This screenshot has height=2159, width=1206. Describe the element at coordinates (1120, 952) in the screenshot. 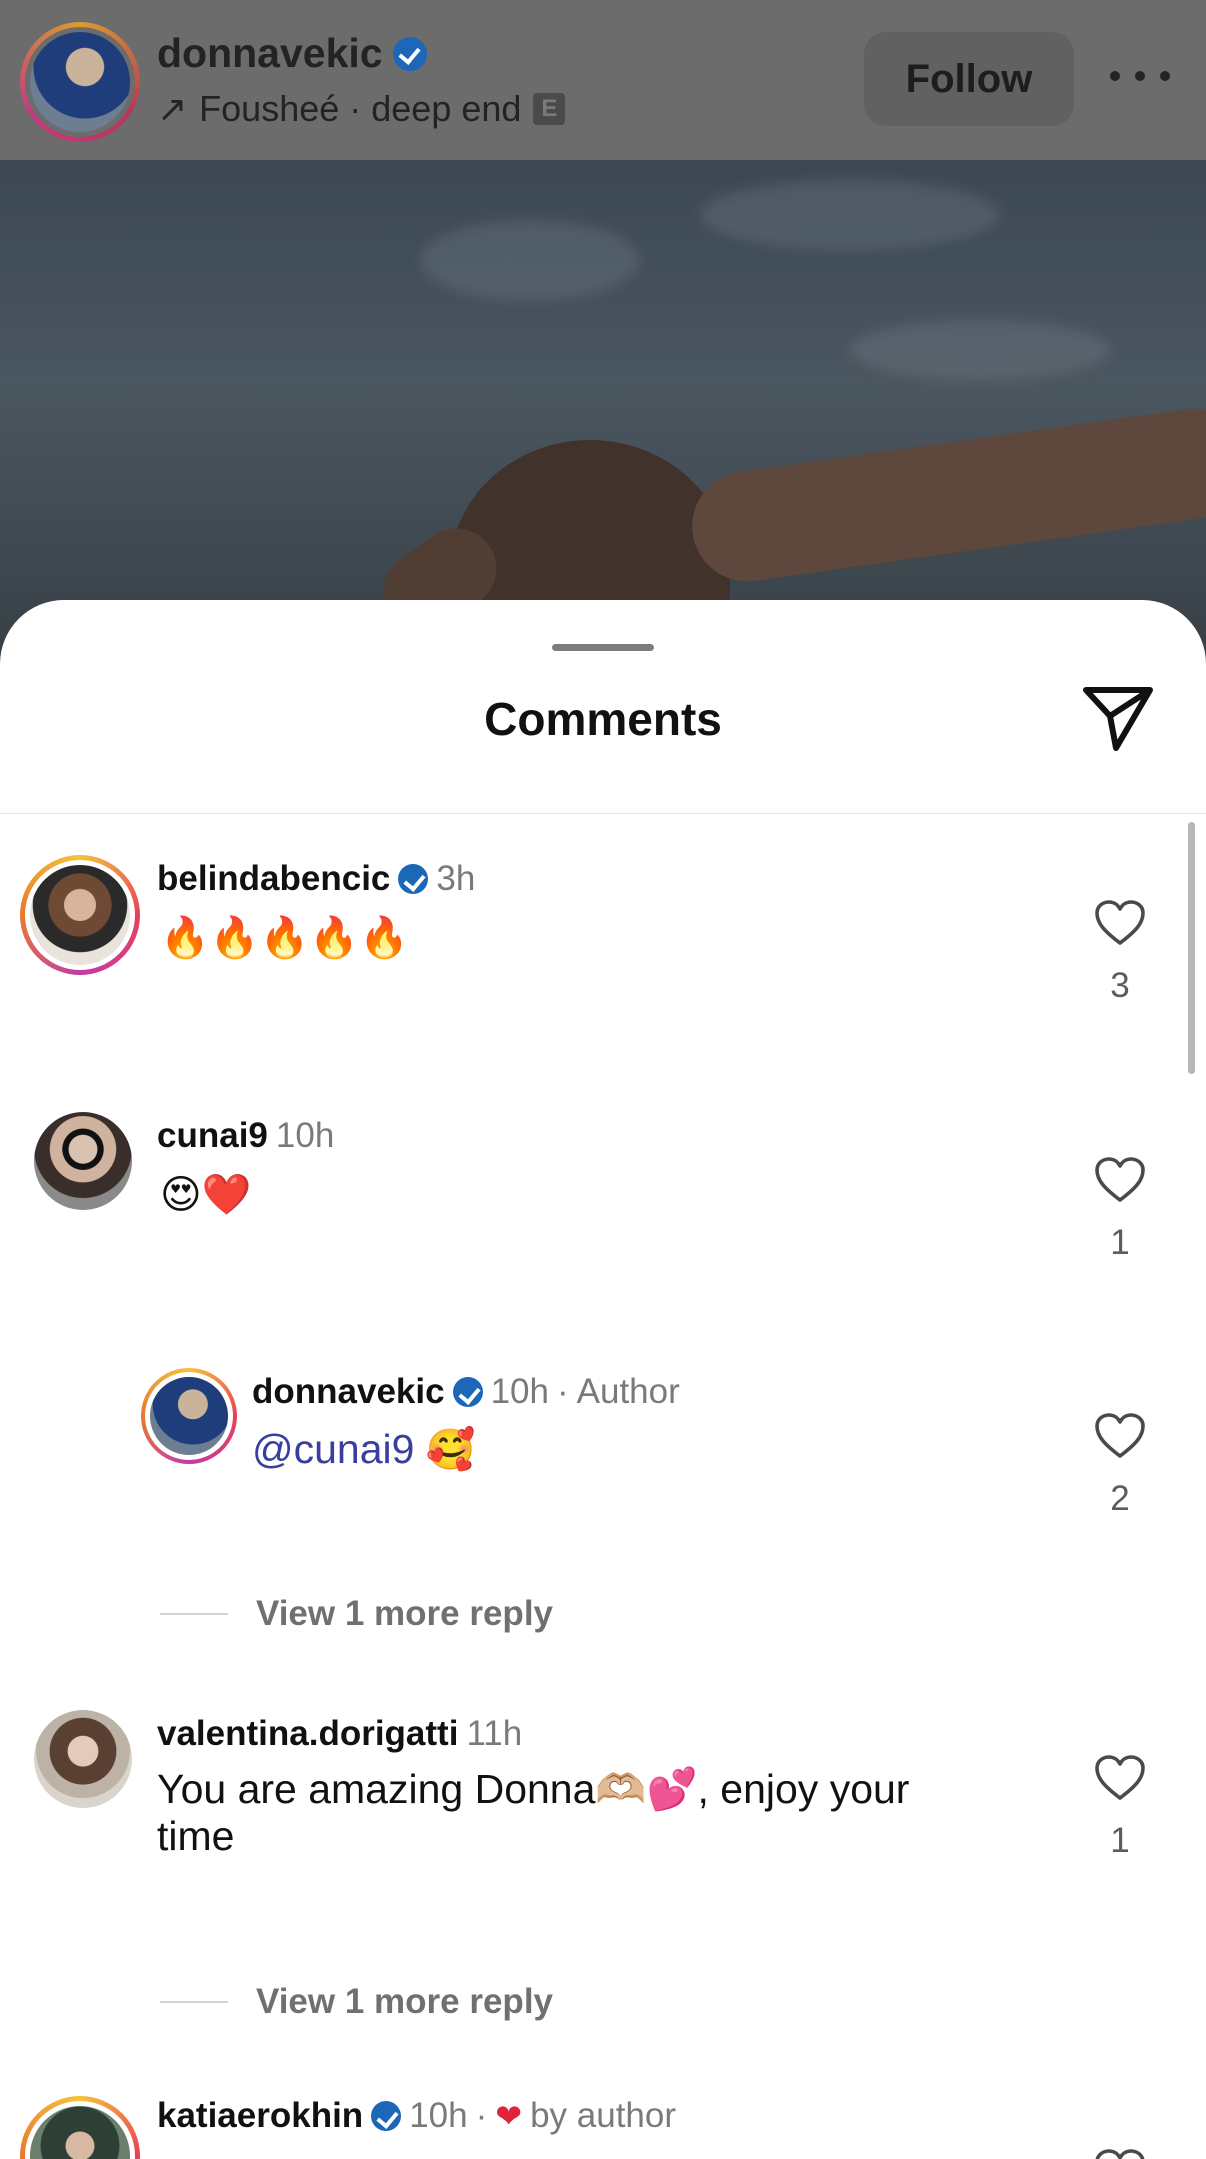

I see `like-button: 3` at that location.